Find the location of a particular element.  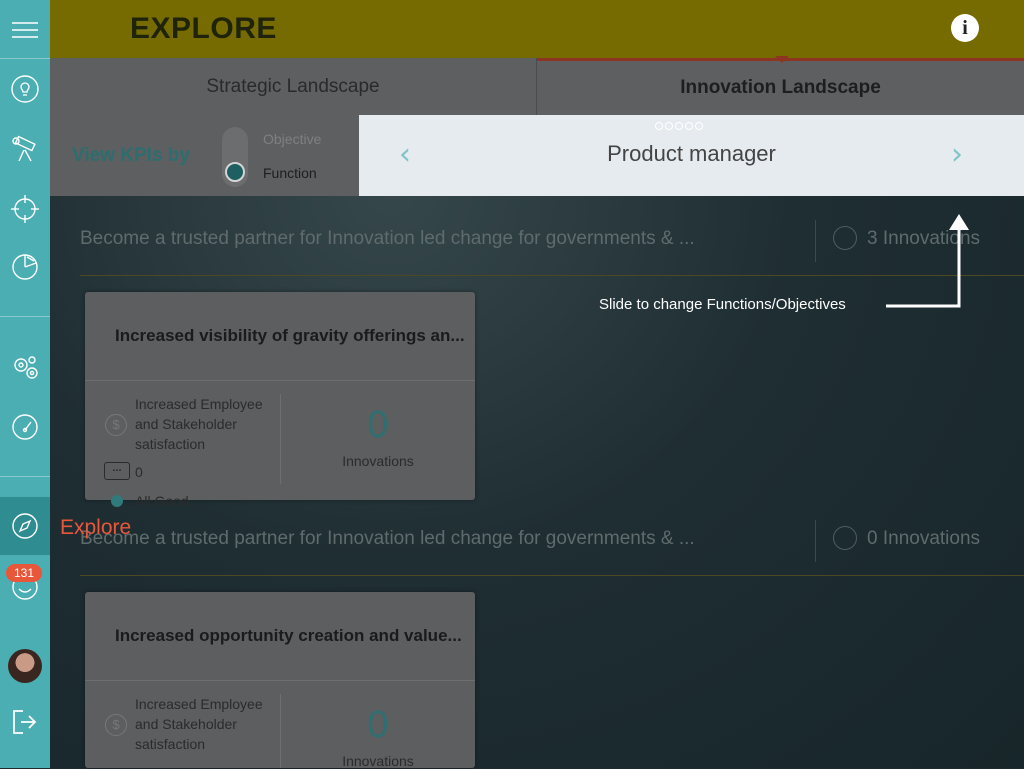

tab-strategic-landscape: Strategic Landscape is located at coordinates (293, 86).